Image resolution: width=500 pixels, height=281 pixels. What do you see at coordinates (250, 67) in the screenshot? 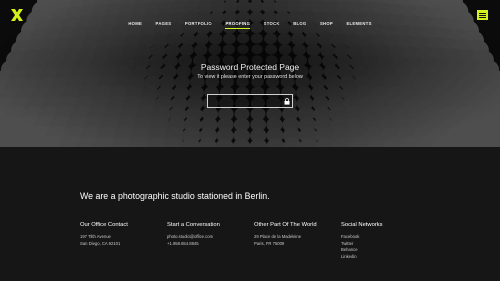
I see `password-page-title: Password Protected Page` at bounding box center [250, 67].